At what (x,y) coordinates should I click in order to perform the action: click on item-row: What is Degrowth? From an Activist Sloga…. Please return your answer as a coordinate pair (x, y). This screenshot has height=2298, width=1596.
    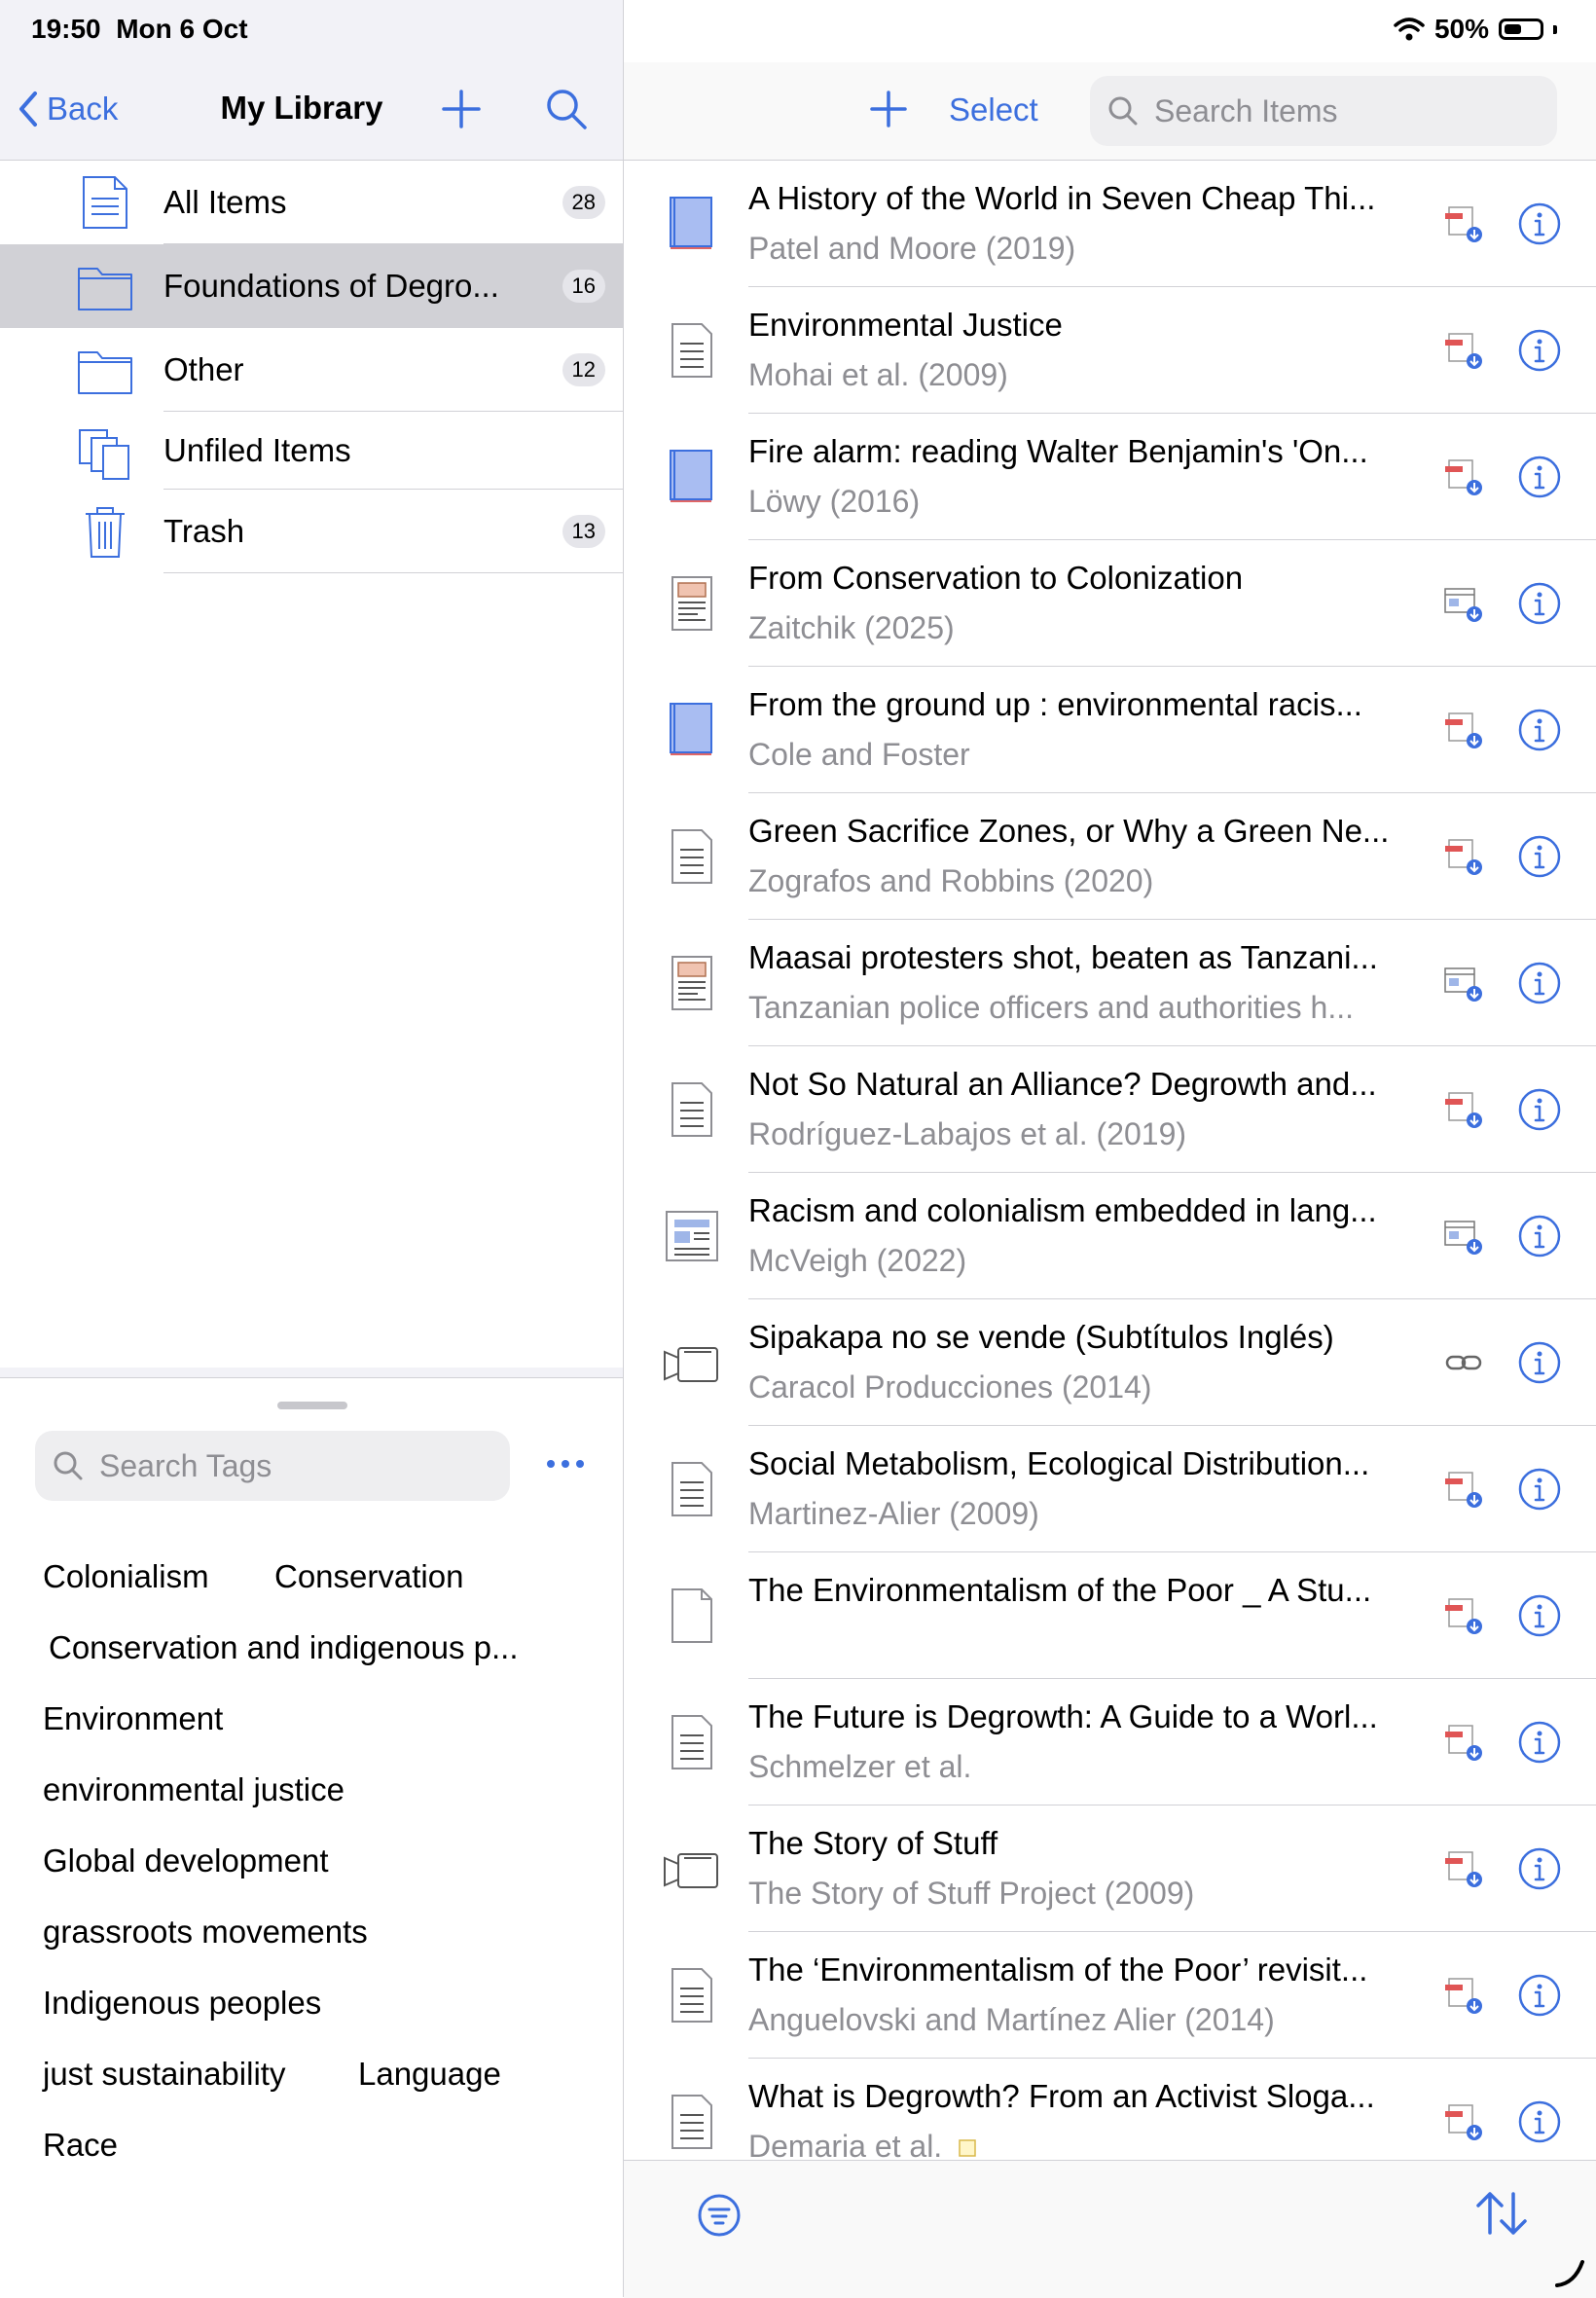
    Looking at the image, I should click on (1110, 2109).